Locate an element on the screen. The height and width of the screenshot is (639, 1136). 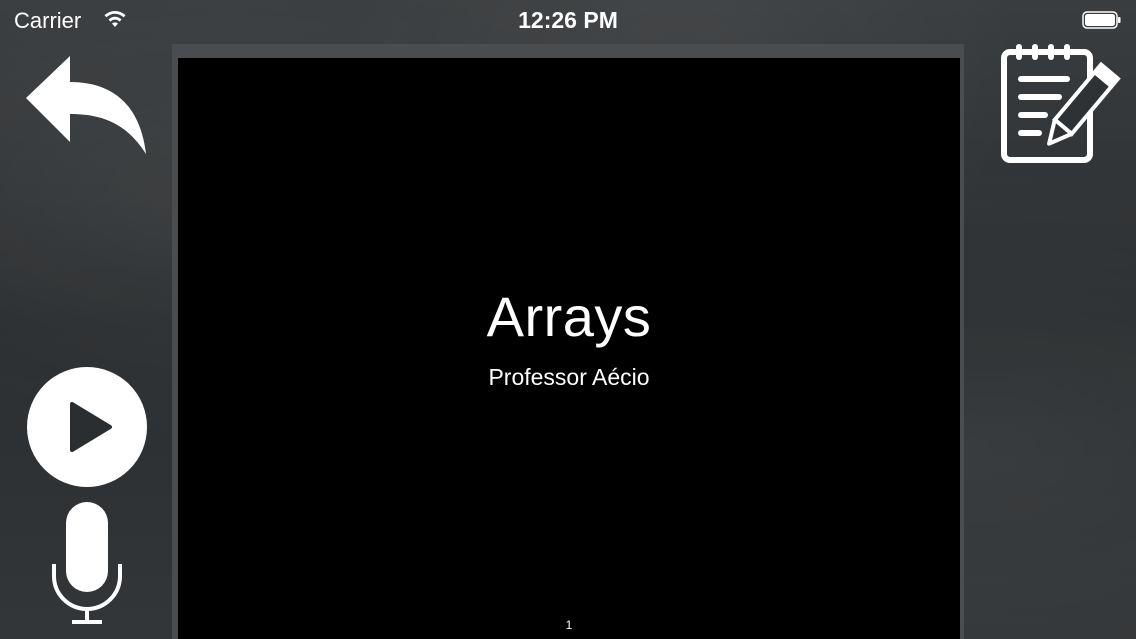
play-icon is located at coordinates (87, 427).